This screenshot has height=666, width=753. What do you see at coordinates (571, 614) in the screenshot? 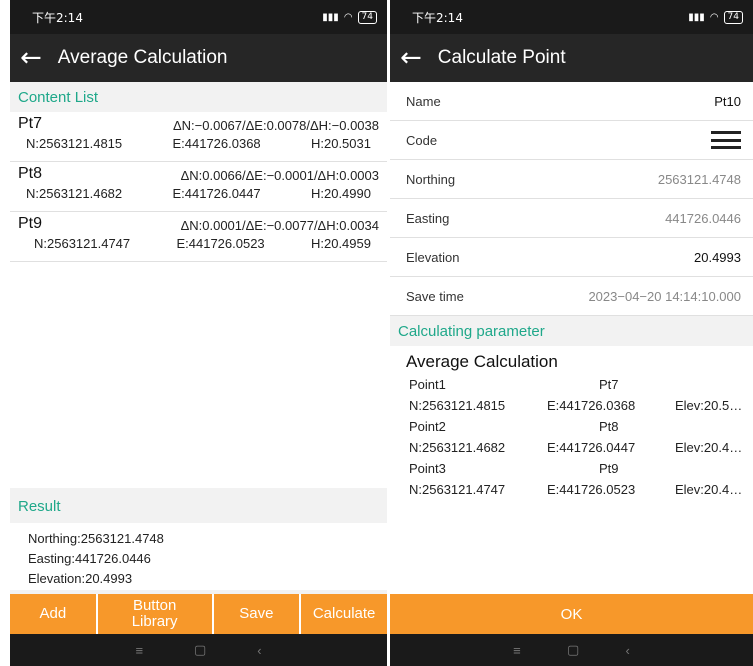
I see `ok-button: OK` at bounding box center [571, 614].